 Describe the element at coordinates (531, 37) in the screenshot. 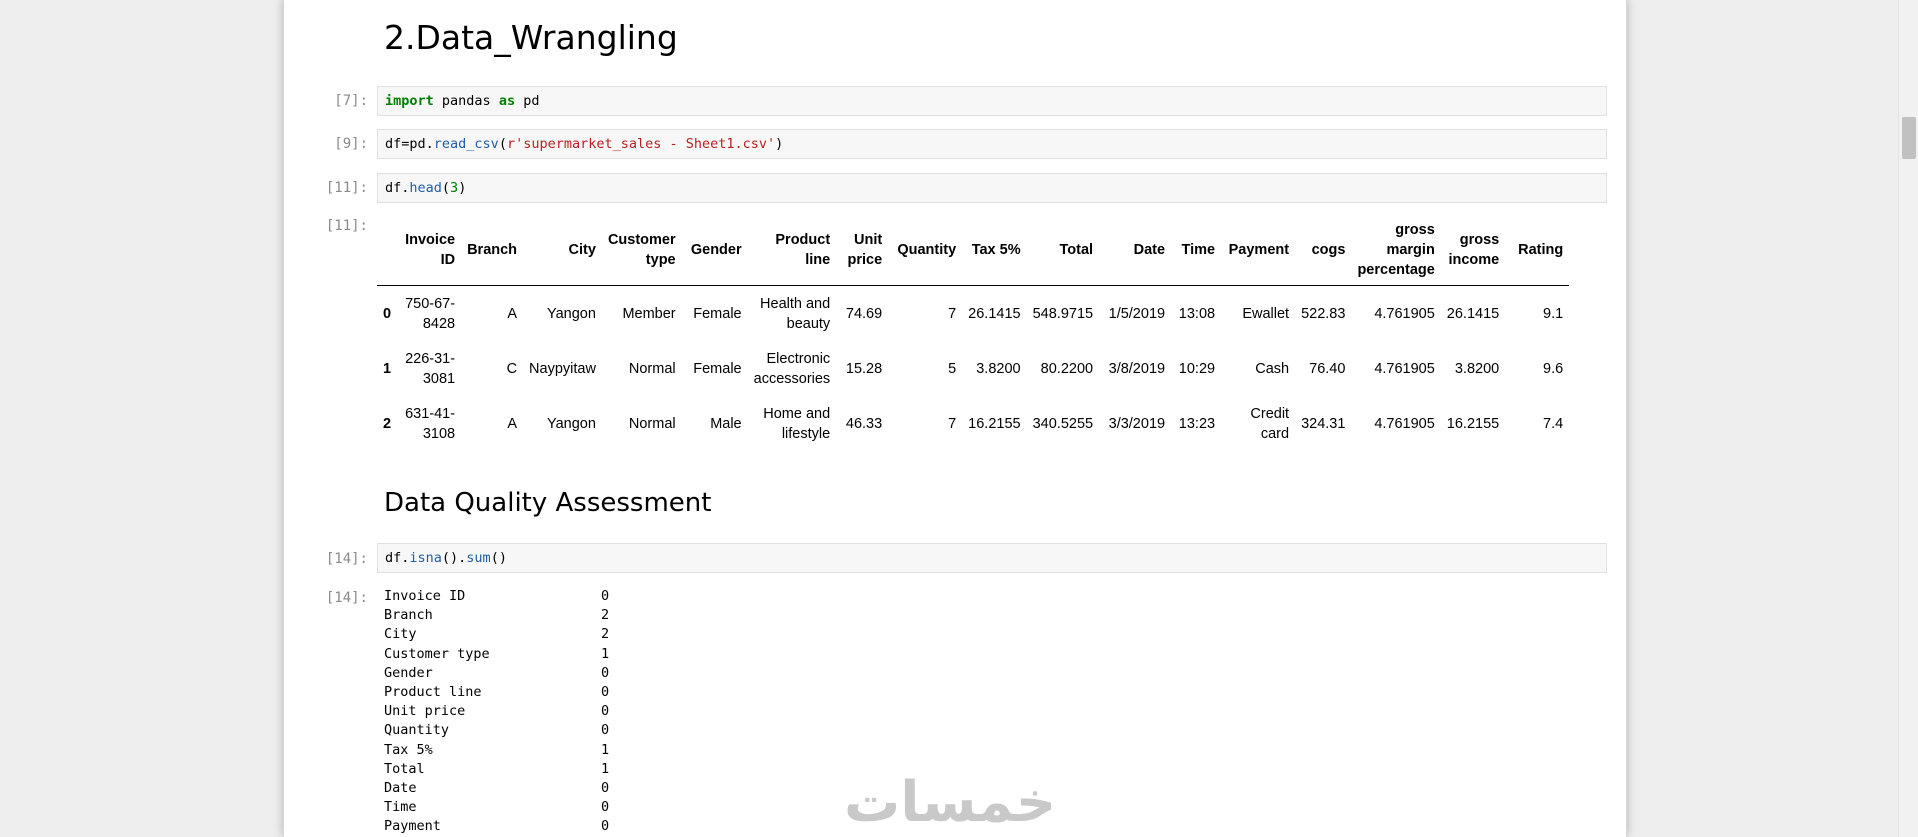

I see `heading-data-wrangling: 2.Data_Wrangling` at that location.